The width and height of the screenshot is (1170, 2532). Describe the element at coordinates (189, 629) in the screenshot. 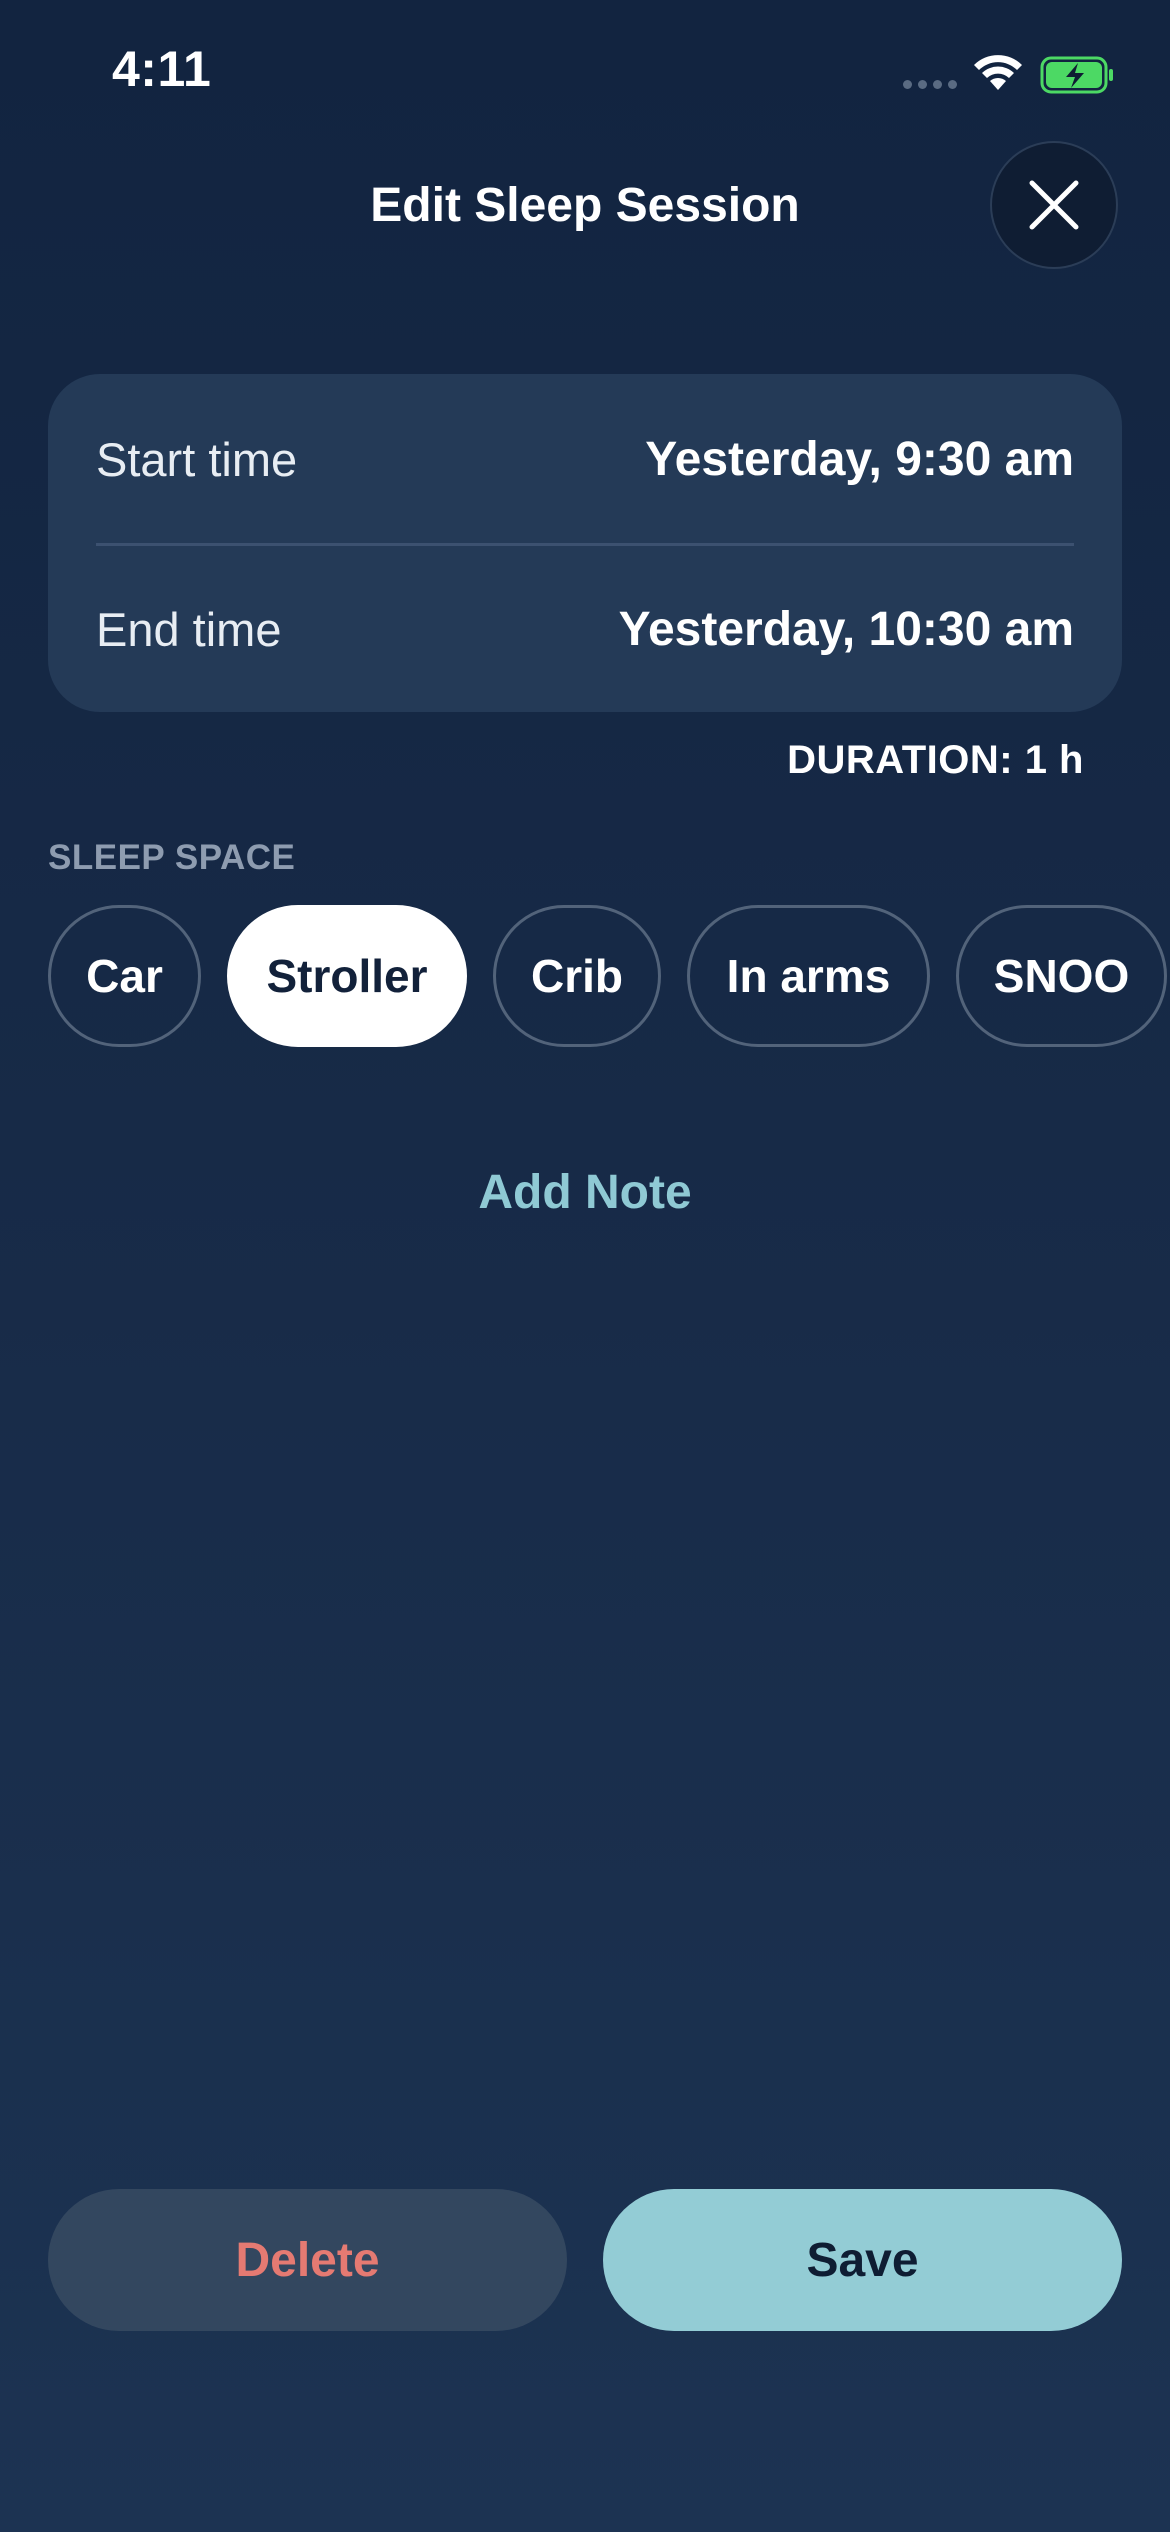

I see `end-time-label: End time` at that location.